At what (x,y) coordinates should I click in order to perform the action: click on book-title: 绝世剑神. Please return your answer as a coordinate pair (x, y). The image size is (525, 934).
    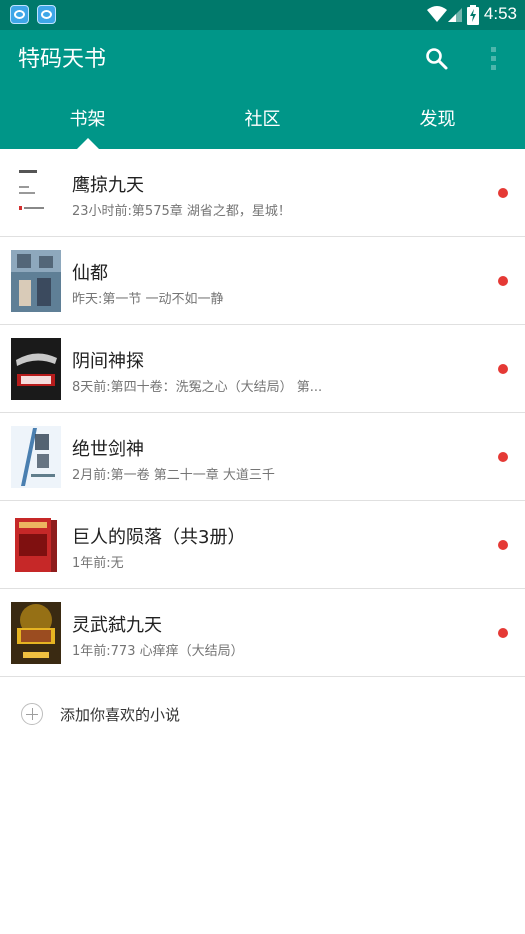
    Looking at the image, I should click on (108, 449).